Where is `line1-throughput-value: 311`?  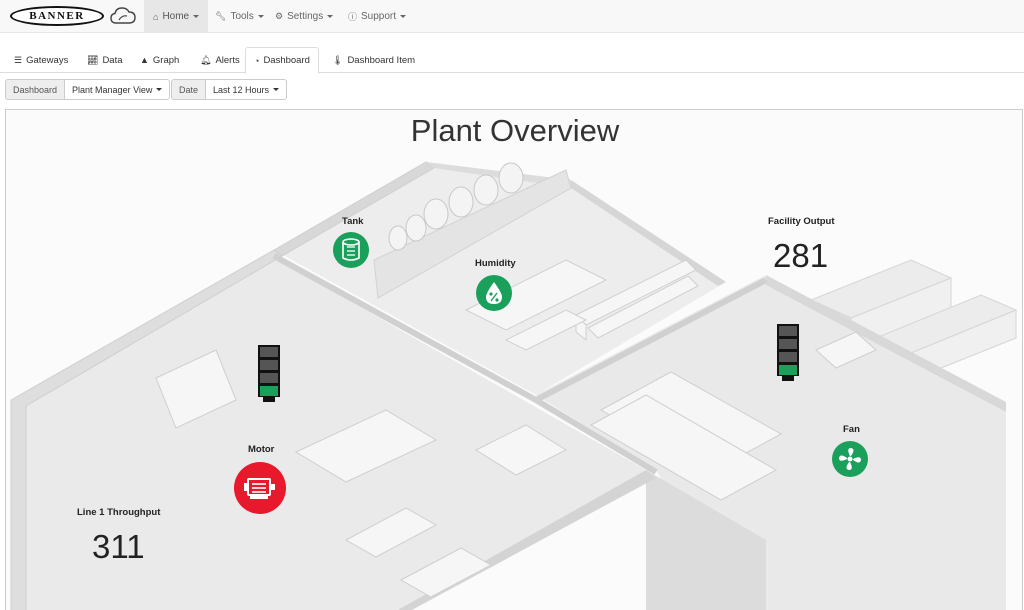 line1-throughput-value: 311 is located at coordinates (118, 546).